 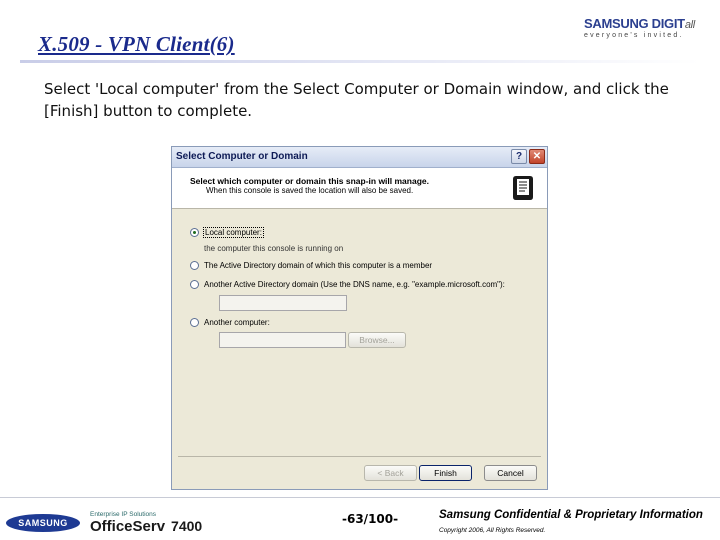 I want to click on officeserv-logo: OfficeServ 7400, so click(x=146, y=526).